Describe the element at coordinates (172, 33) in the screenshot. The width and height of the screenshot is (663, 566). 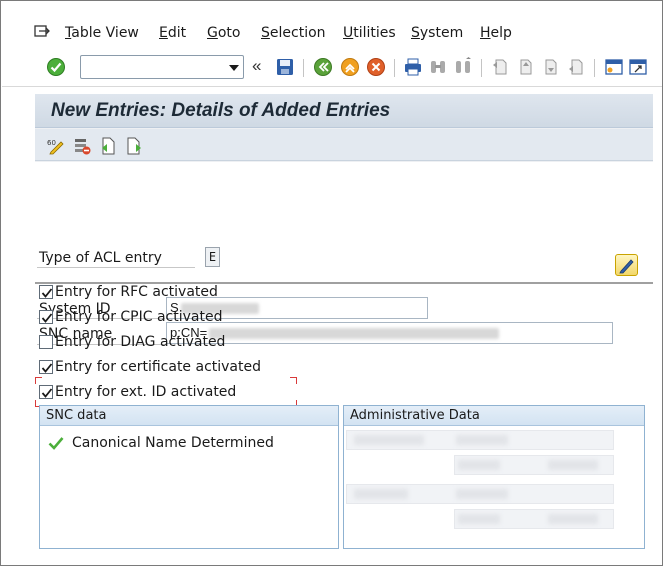
I see `menu-edit: Edit` at that location.